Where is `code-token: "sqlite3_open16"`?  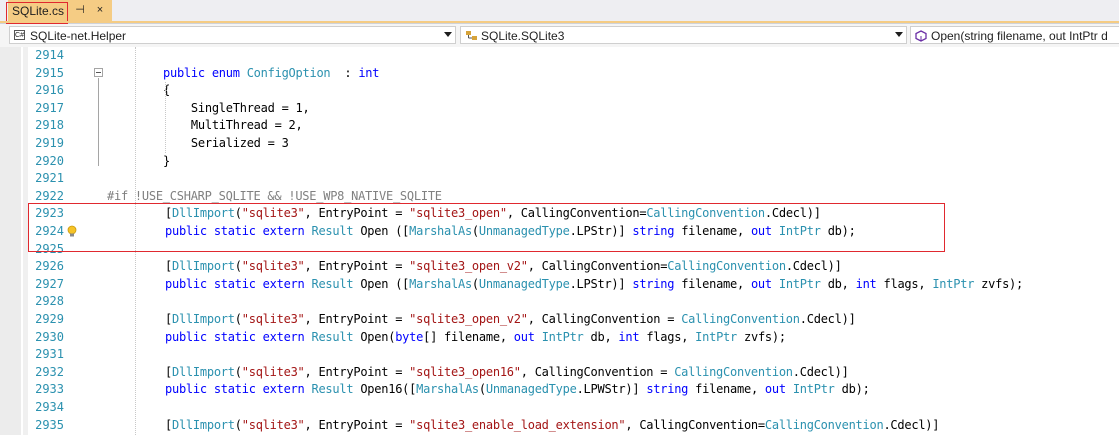
code-token: "sqlite3_open16" is located at coordinates (465, 371).